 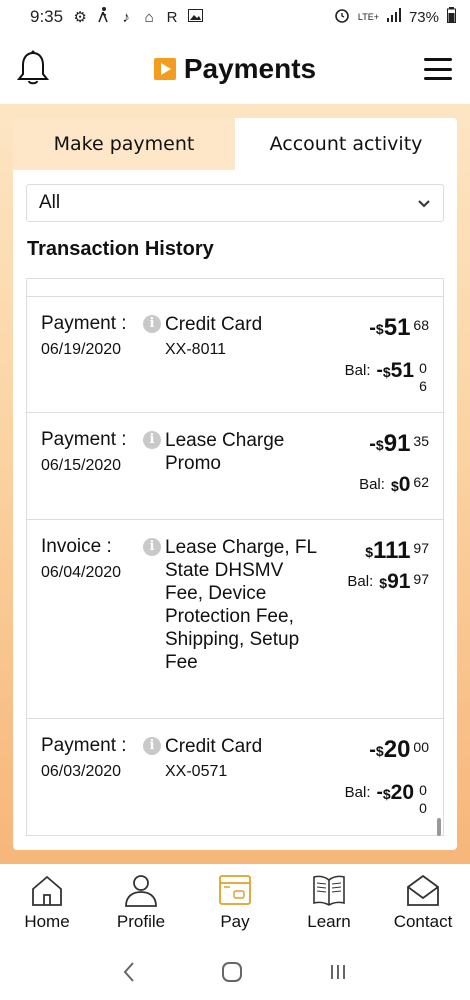 What do you see at coordinates (196, 771) in the screenshot?
I see `transaction-account: XX-0571` at bounding box center [196, 771].